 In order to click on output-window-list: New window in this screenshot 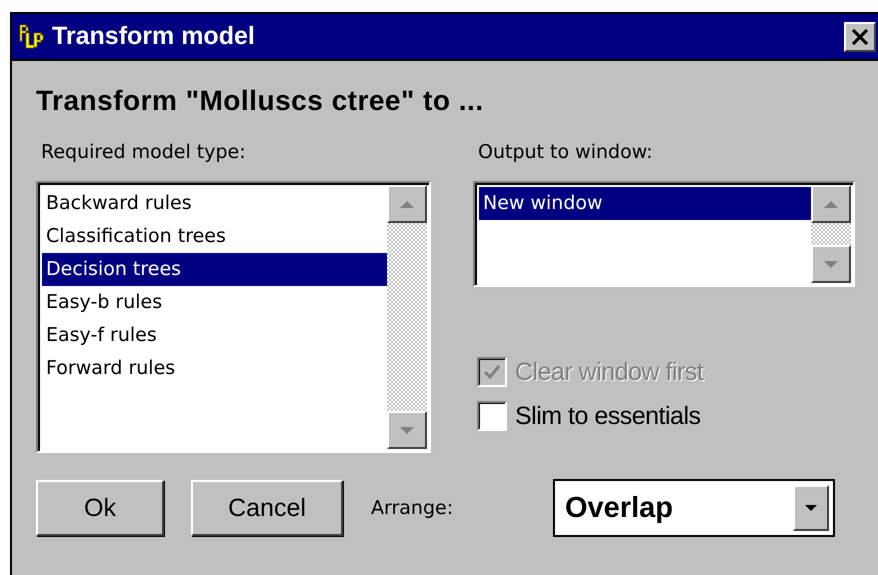, I will do `click(664, 234)`.